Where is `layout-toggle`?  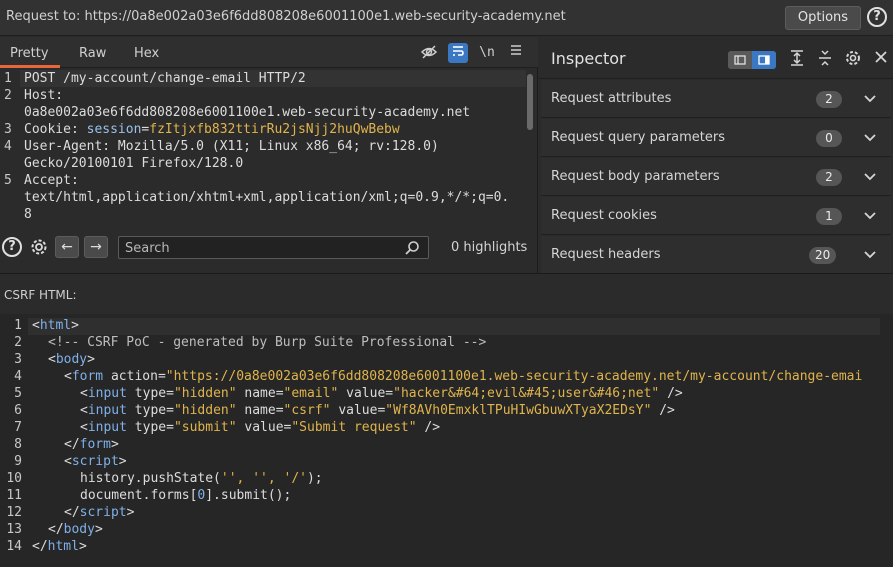
layout-toggle is located at coordinates (752, 60).